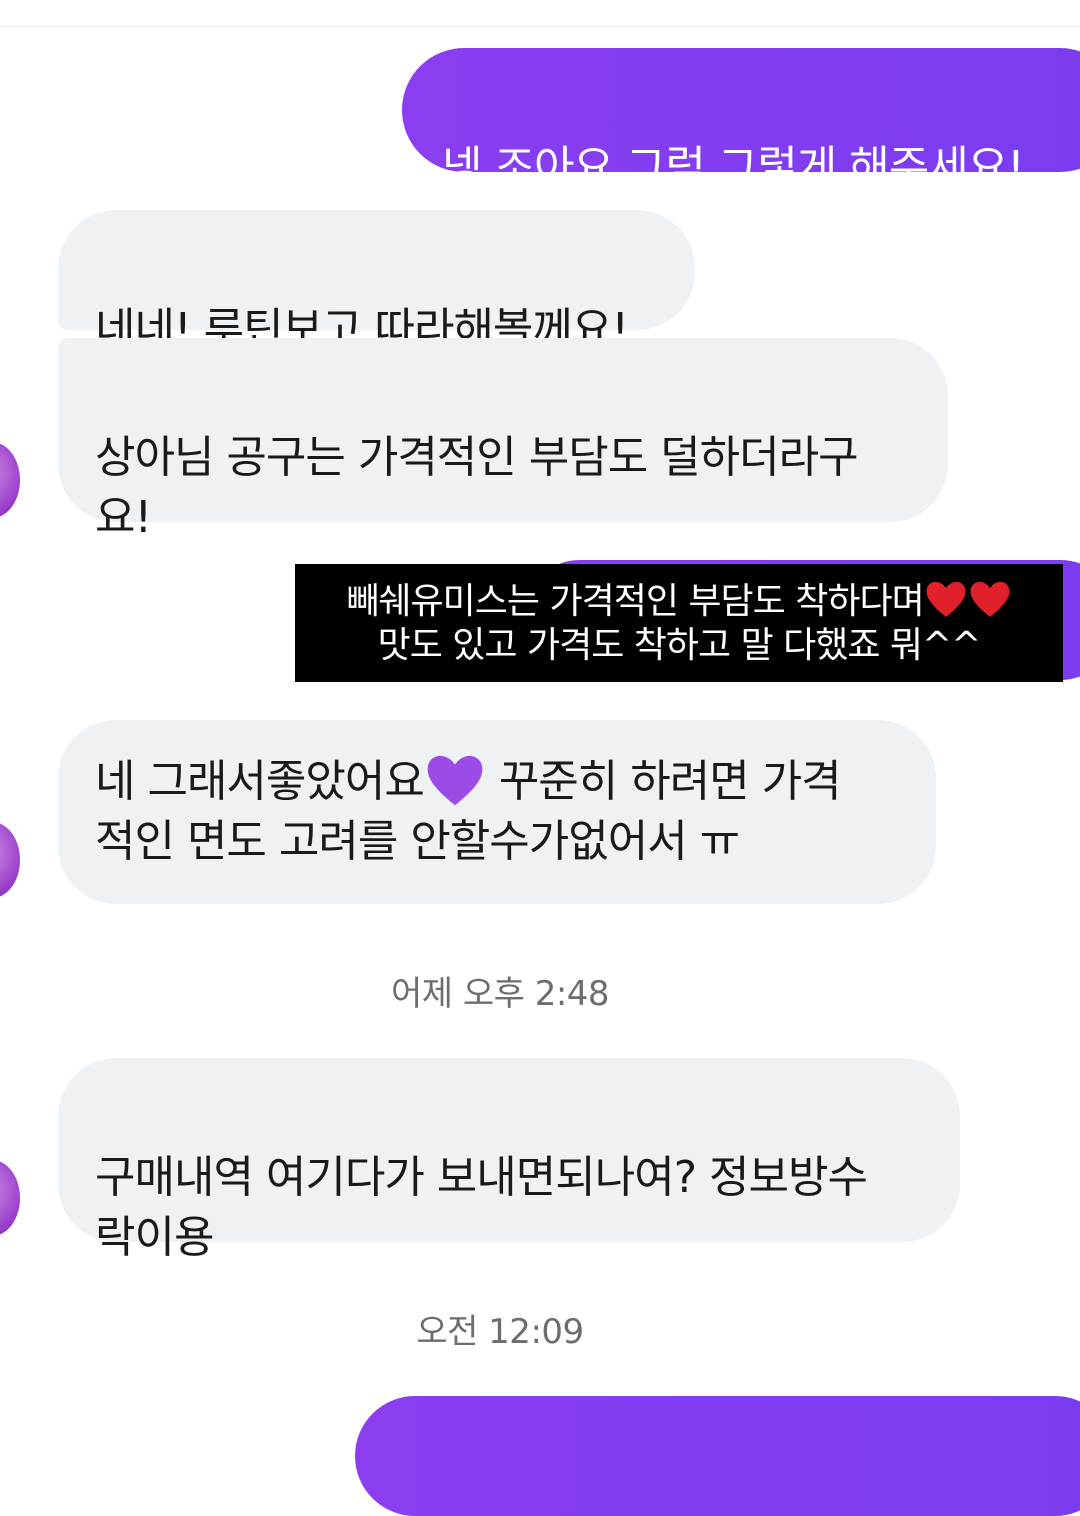  What do you see at coordinates (635, 601) in the screenshot?
I see `caption-line-1: 빼쉐유미스는 가격적인 부담도 착하다며` at bounding box center [635, 601].